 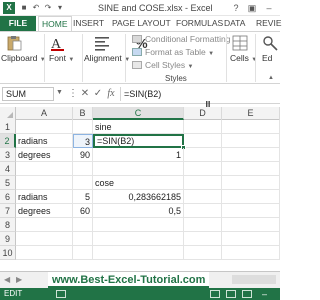 I want to click on cell-d7, so click(x=203, y=211).